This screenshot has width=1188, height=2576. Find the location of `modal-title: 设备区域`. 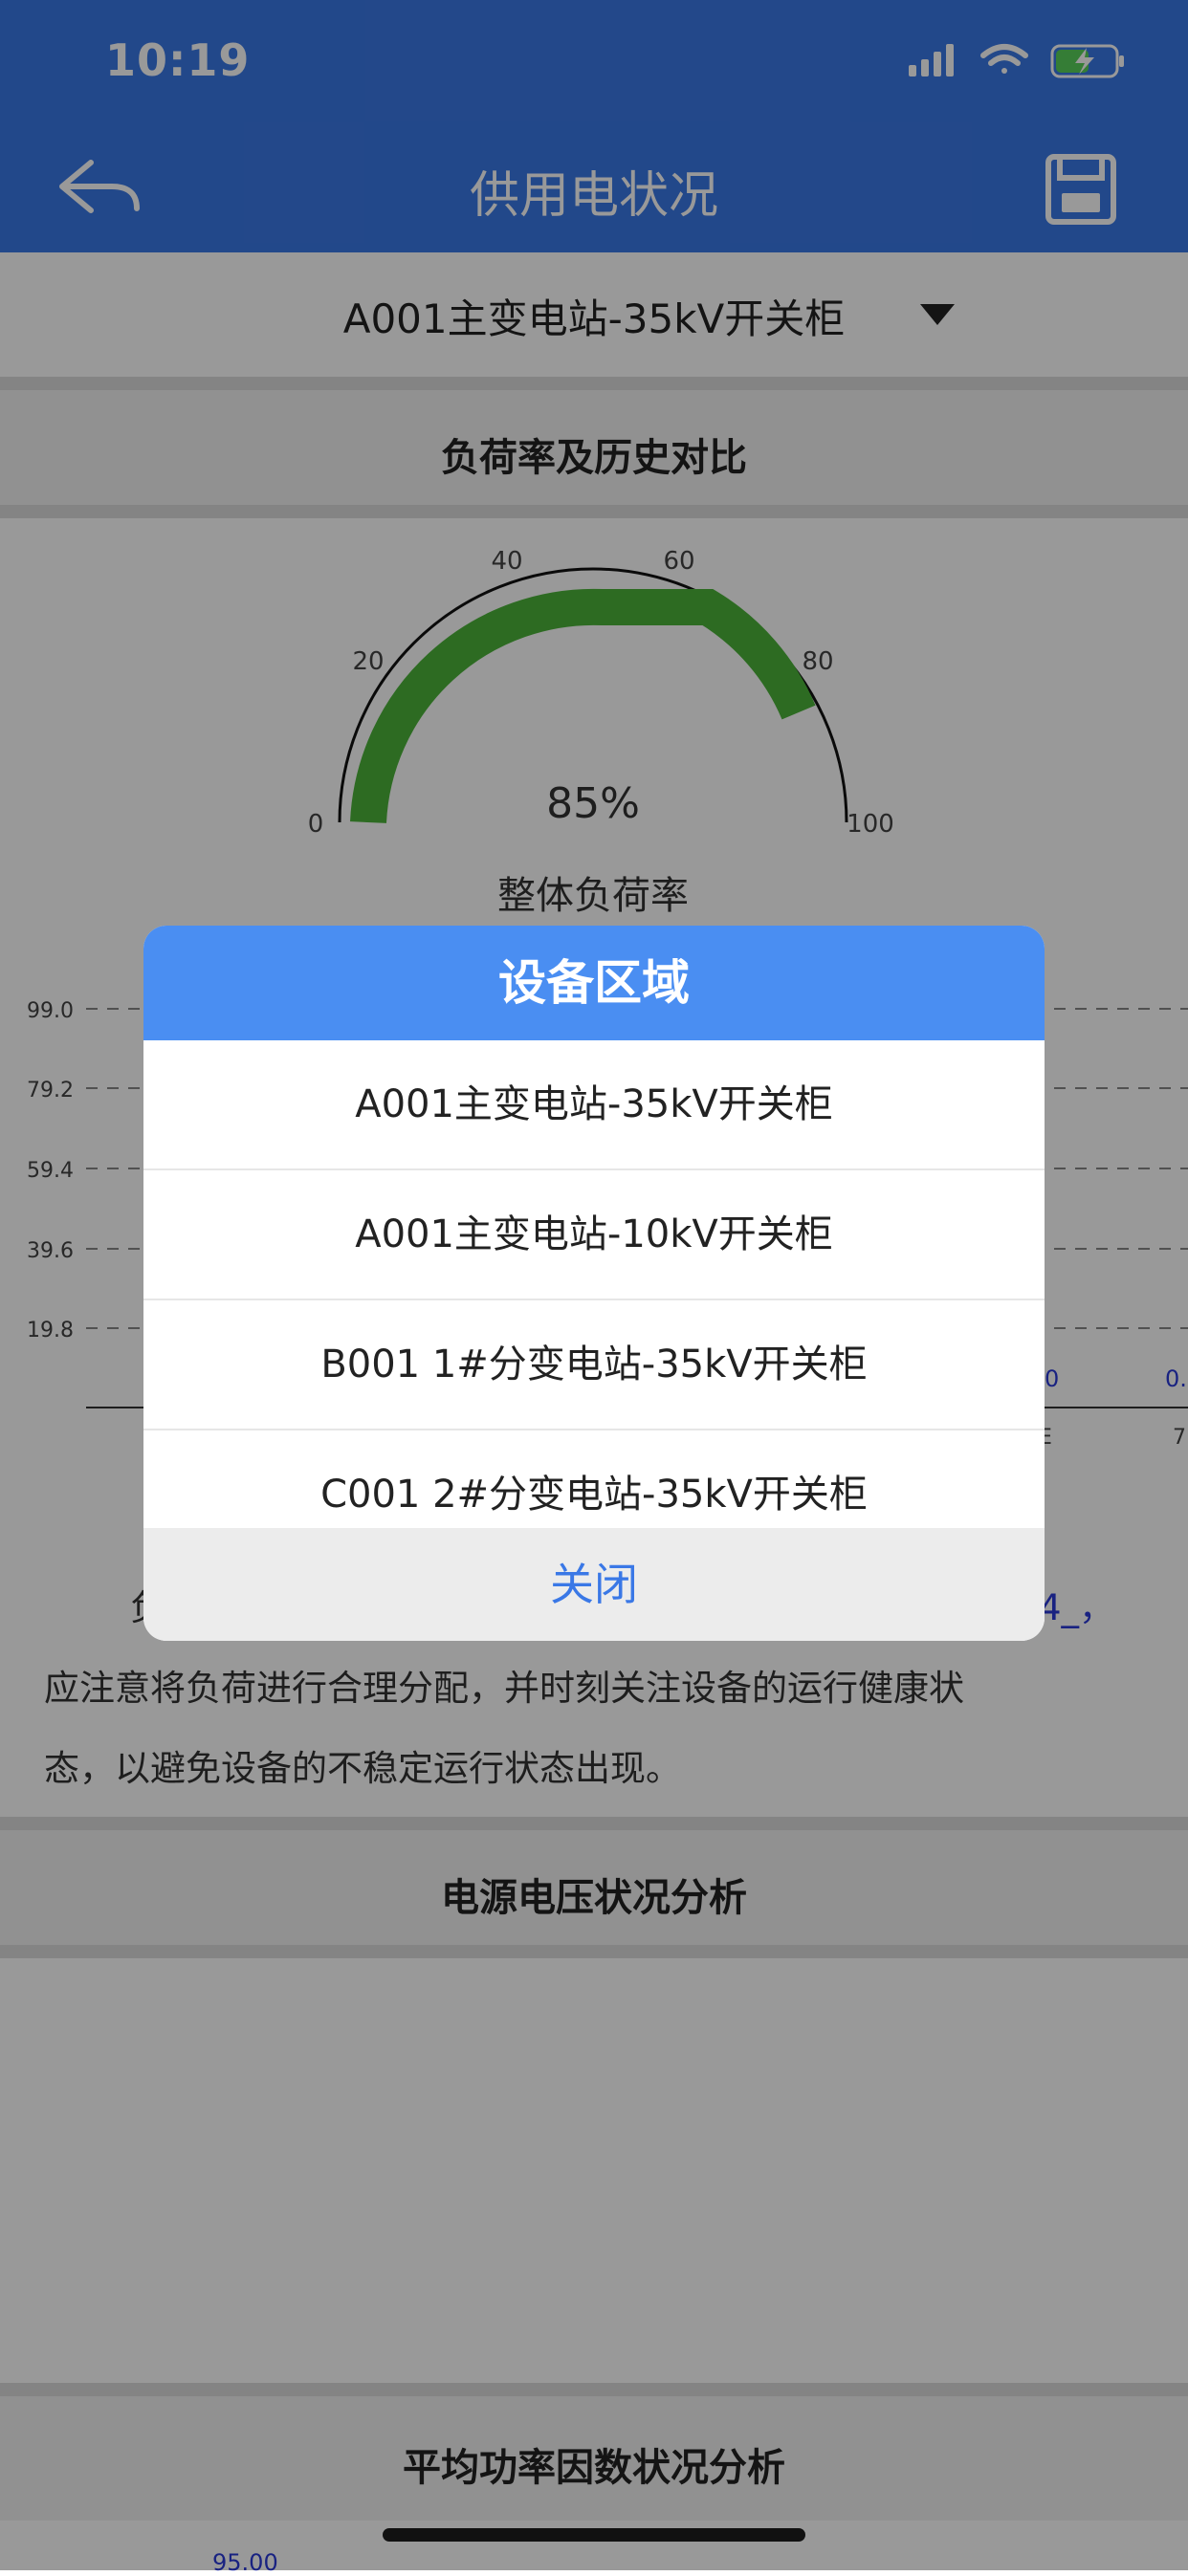

modal-title: 设备区域 is located at coordinates (594, 983).